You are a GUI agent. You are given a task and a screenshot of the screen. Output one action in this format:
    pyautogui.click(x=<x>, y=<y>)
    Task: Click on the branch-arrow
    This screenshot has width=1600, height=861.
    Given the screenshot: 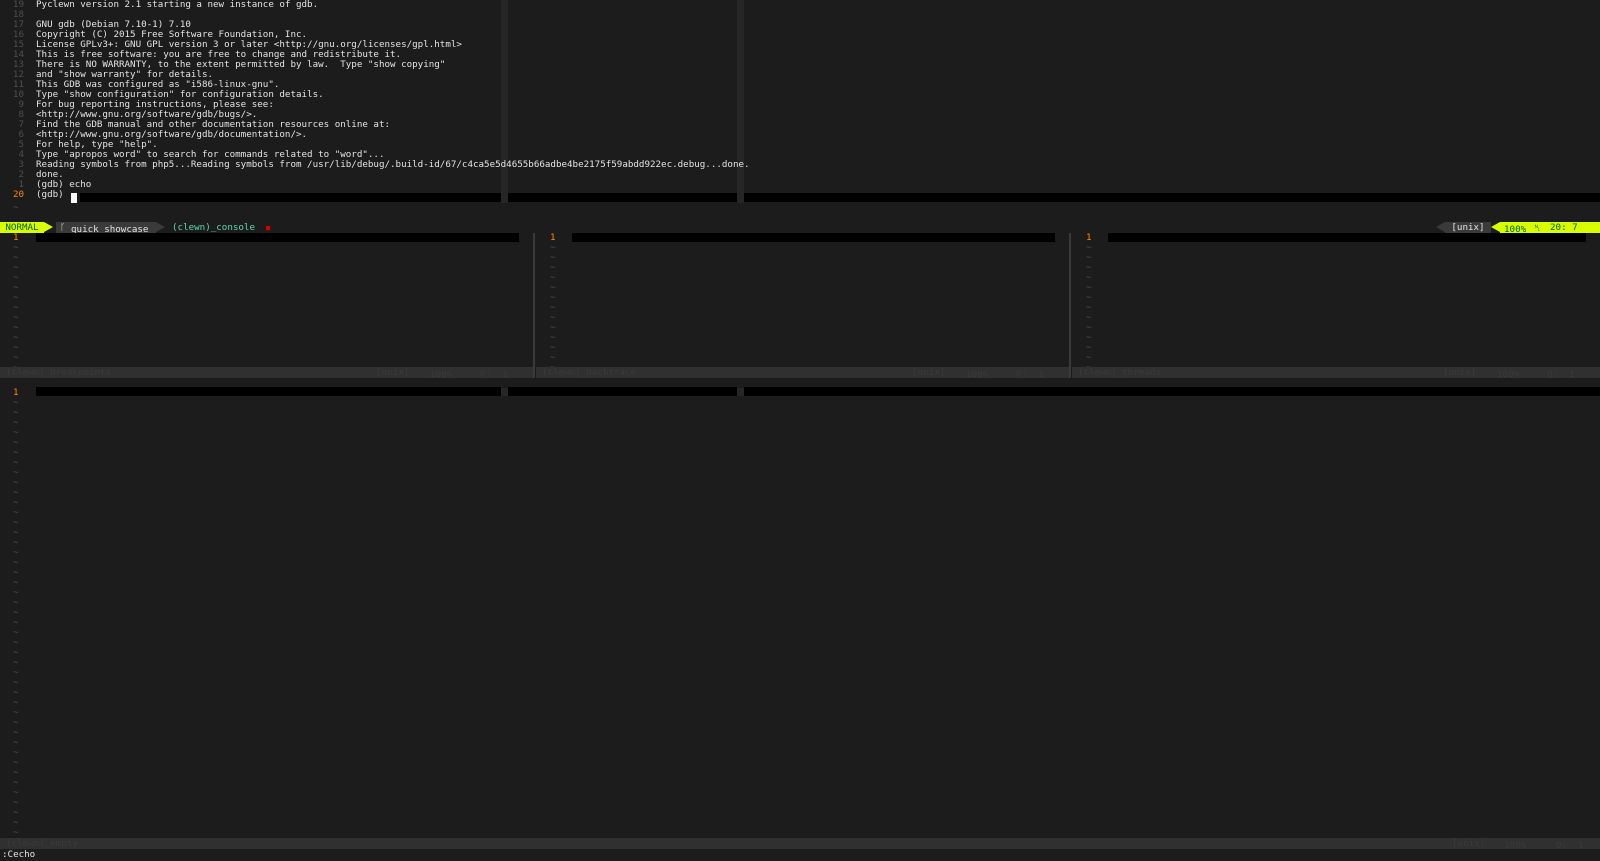 What is the action you would take?
    pyautogui.click(x=160, y=227)
    